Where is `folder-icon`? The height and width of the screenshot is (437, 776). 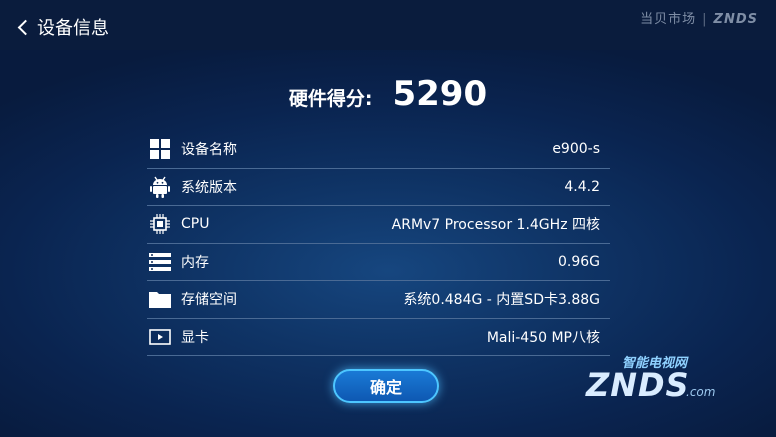 folder-icon is located at coordinates (160, 299).